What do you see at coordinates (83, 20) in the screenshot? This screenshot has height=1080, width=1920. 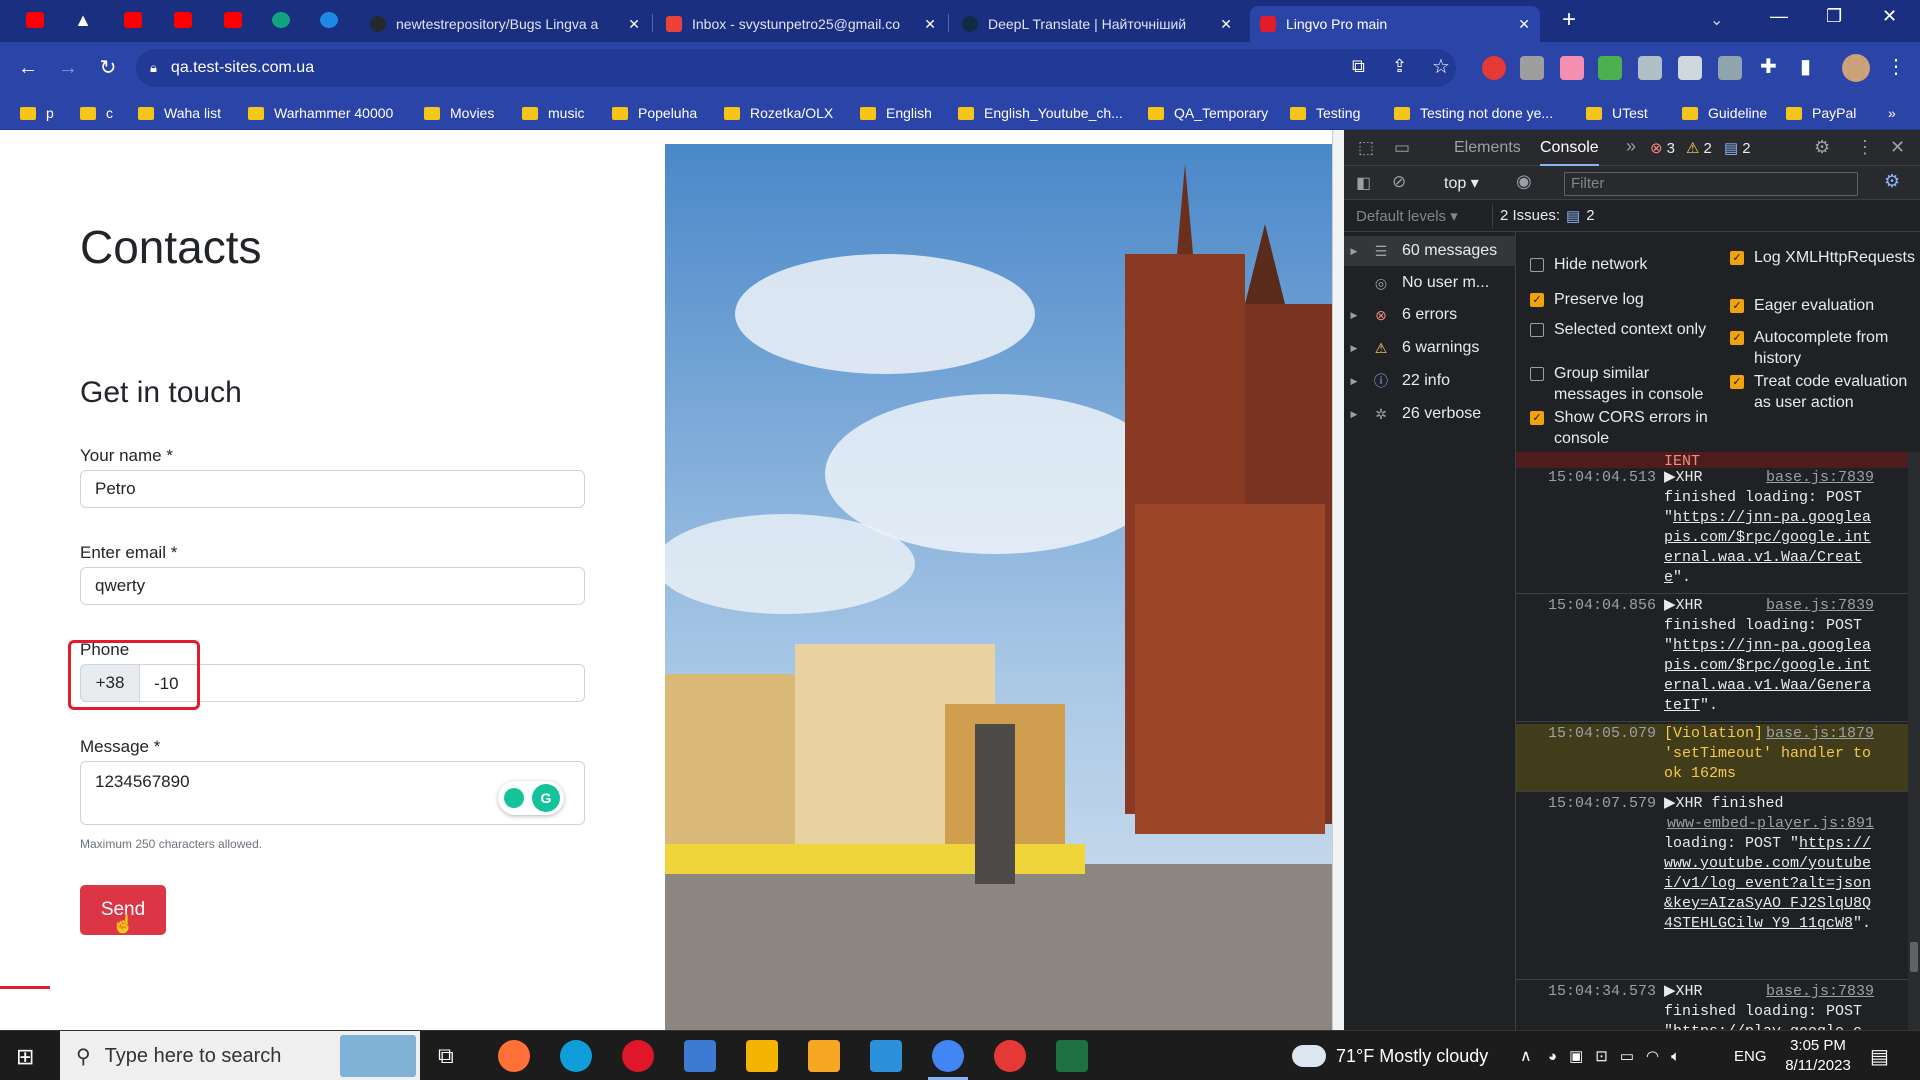 I see `app-pinned-tab-icon: ▲` at bounding box center [83, 20].